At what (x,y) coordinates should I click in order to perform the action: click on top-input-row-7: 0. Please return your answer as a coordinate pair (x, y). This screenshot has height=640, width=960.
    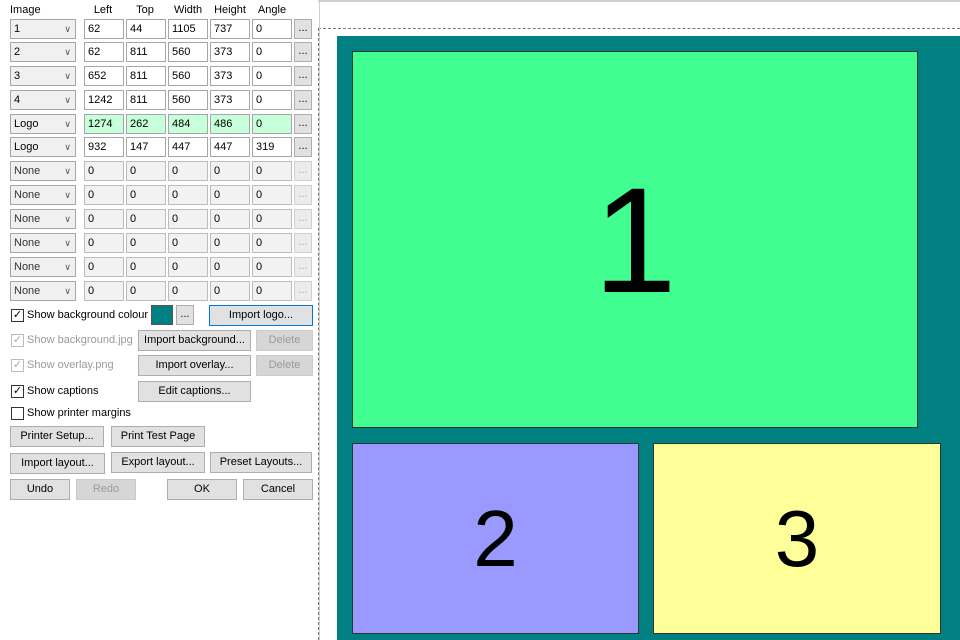
    Looking at the image, I should click on (146, 171).